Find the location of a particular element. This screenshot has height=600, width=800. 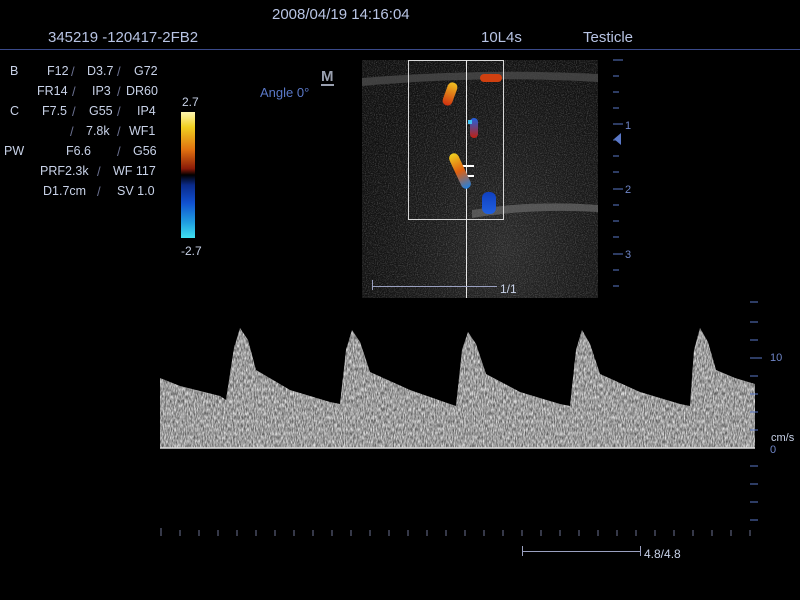

focus-marker-icon is located at coordinates (617, 139).